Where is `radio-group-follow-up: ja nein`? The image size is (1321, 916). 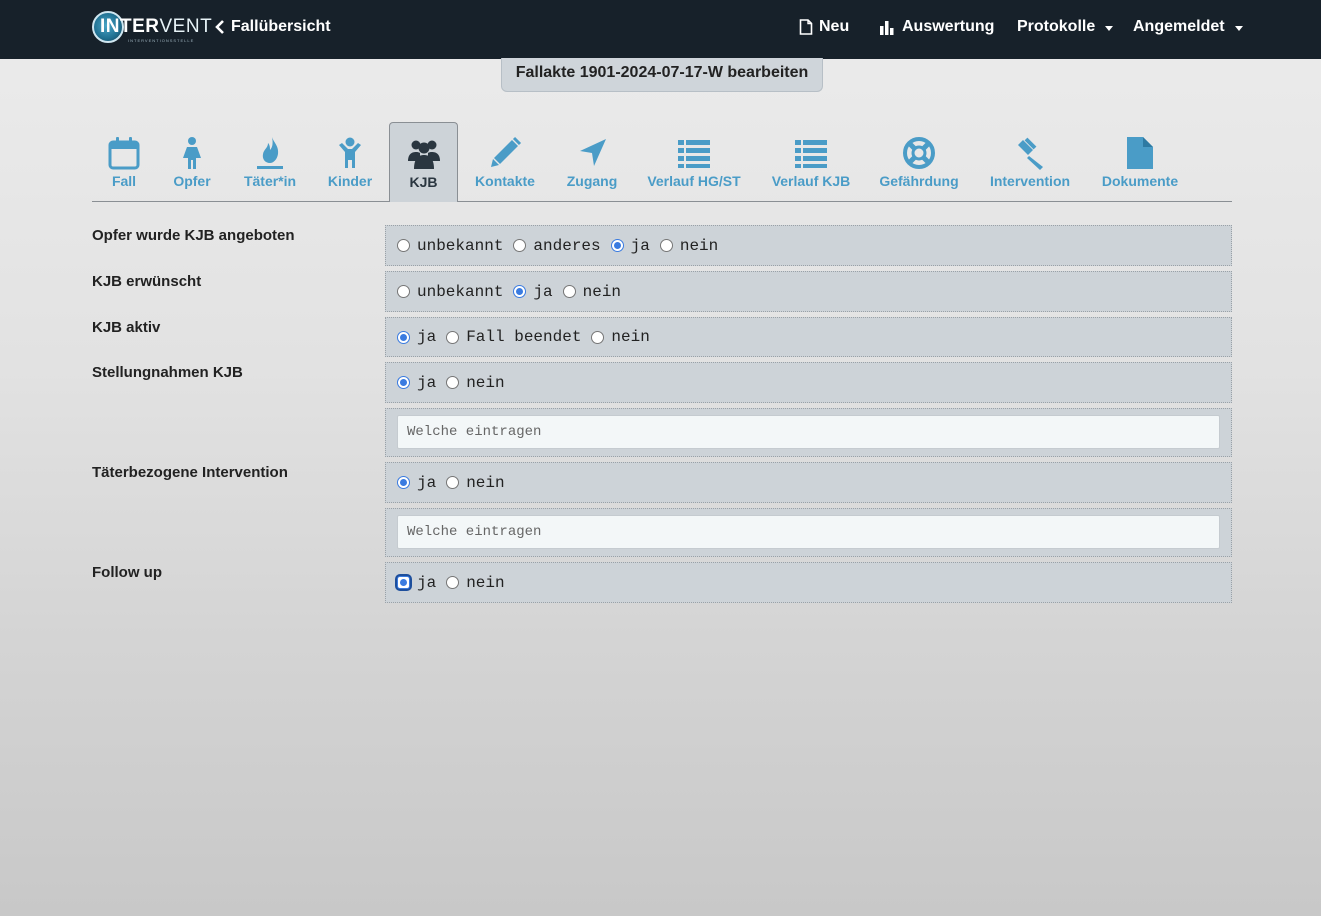
radio-group-follow-up: ja nein is located at coordinates (456, 582).